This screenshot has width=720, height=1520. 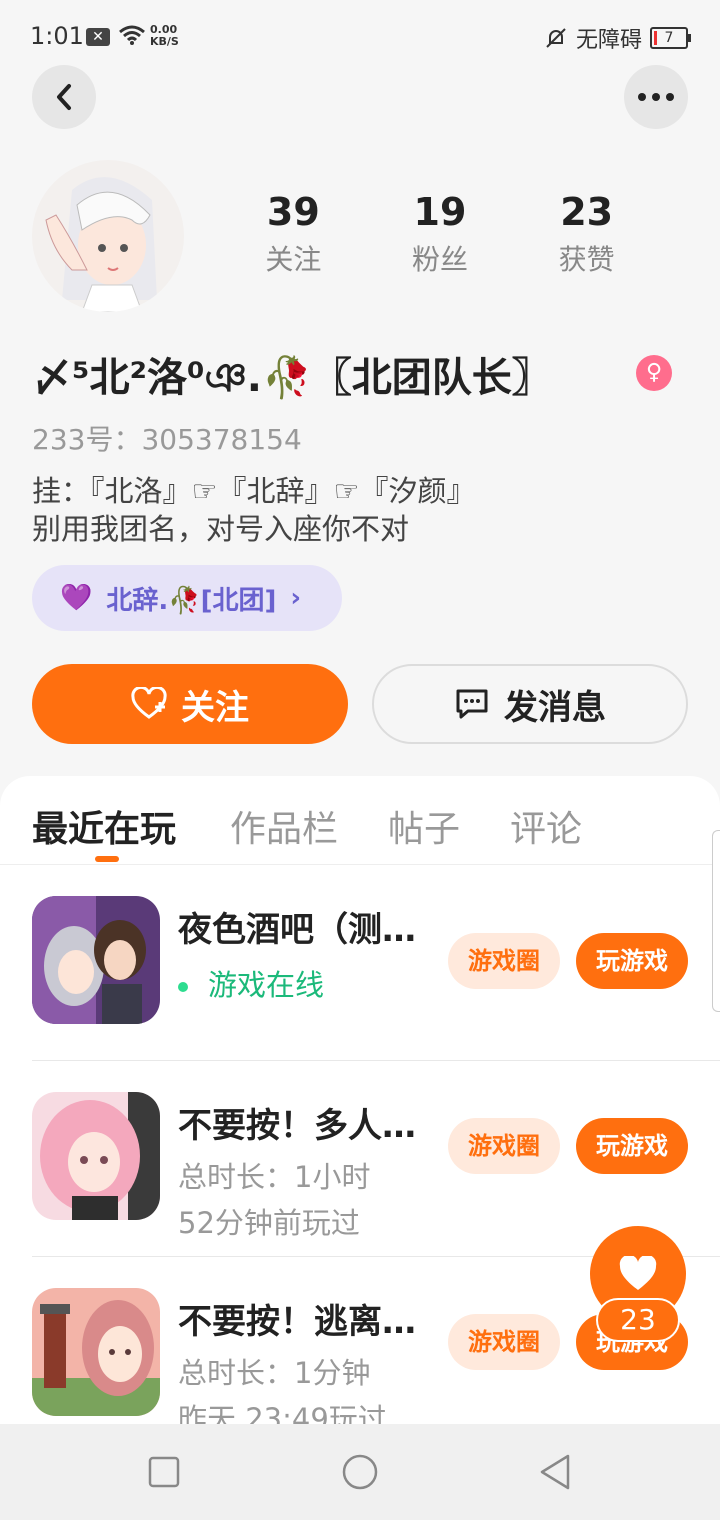 I want to click on speed-unit: KB/S, so click(x=164, y=41).